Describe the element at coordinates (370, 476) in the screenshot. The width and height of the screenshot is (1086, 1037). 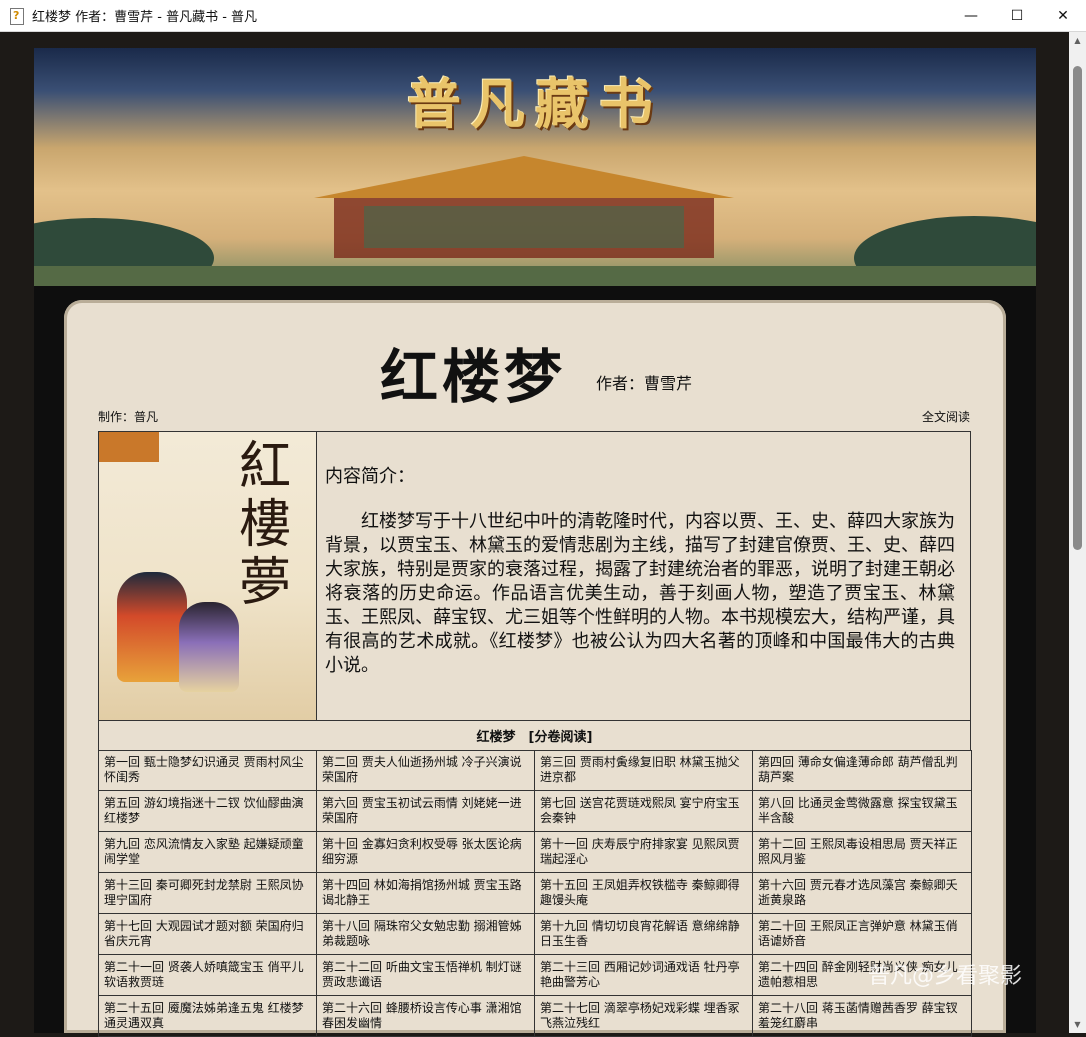
I see `intro-heading: 内容简介：` at that location.